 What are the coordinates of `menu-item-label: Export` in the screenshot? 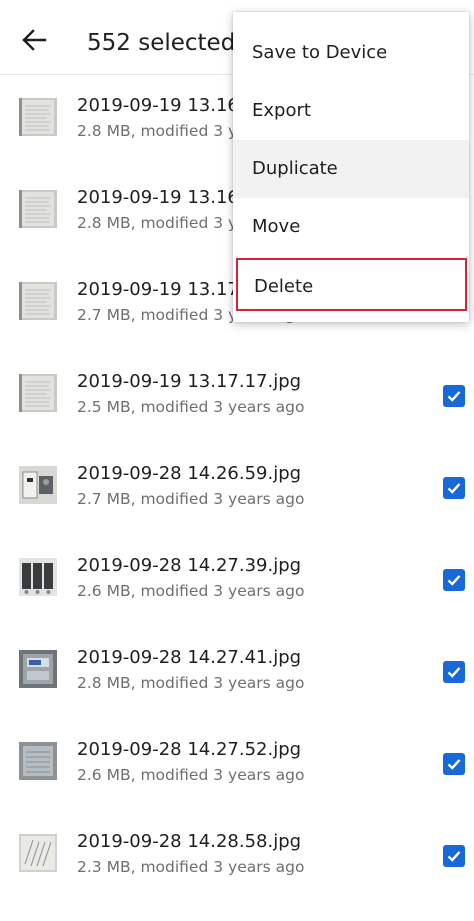 It's located at (281, 110).